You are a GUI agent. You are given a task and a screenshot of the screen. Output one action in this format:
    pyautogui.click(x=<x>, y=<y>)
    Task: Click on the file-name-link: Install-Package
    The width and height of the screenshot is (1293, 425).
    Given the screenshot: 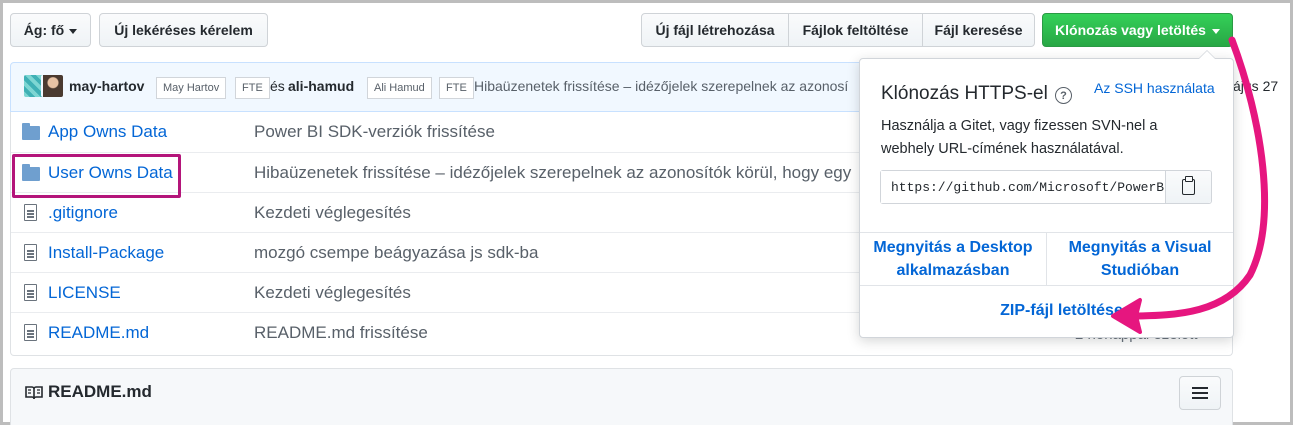 What is the action you would take?
    pyautogui.click(x=106, y=253)
    